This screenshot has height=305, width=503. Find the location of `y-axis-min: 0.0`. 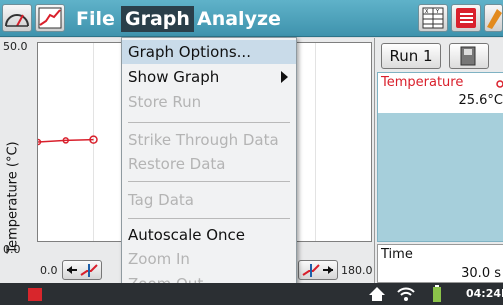

y-axis-min: 0.0 is located at coordinates (12, 249).